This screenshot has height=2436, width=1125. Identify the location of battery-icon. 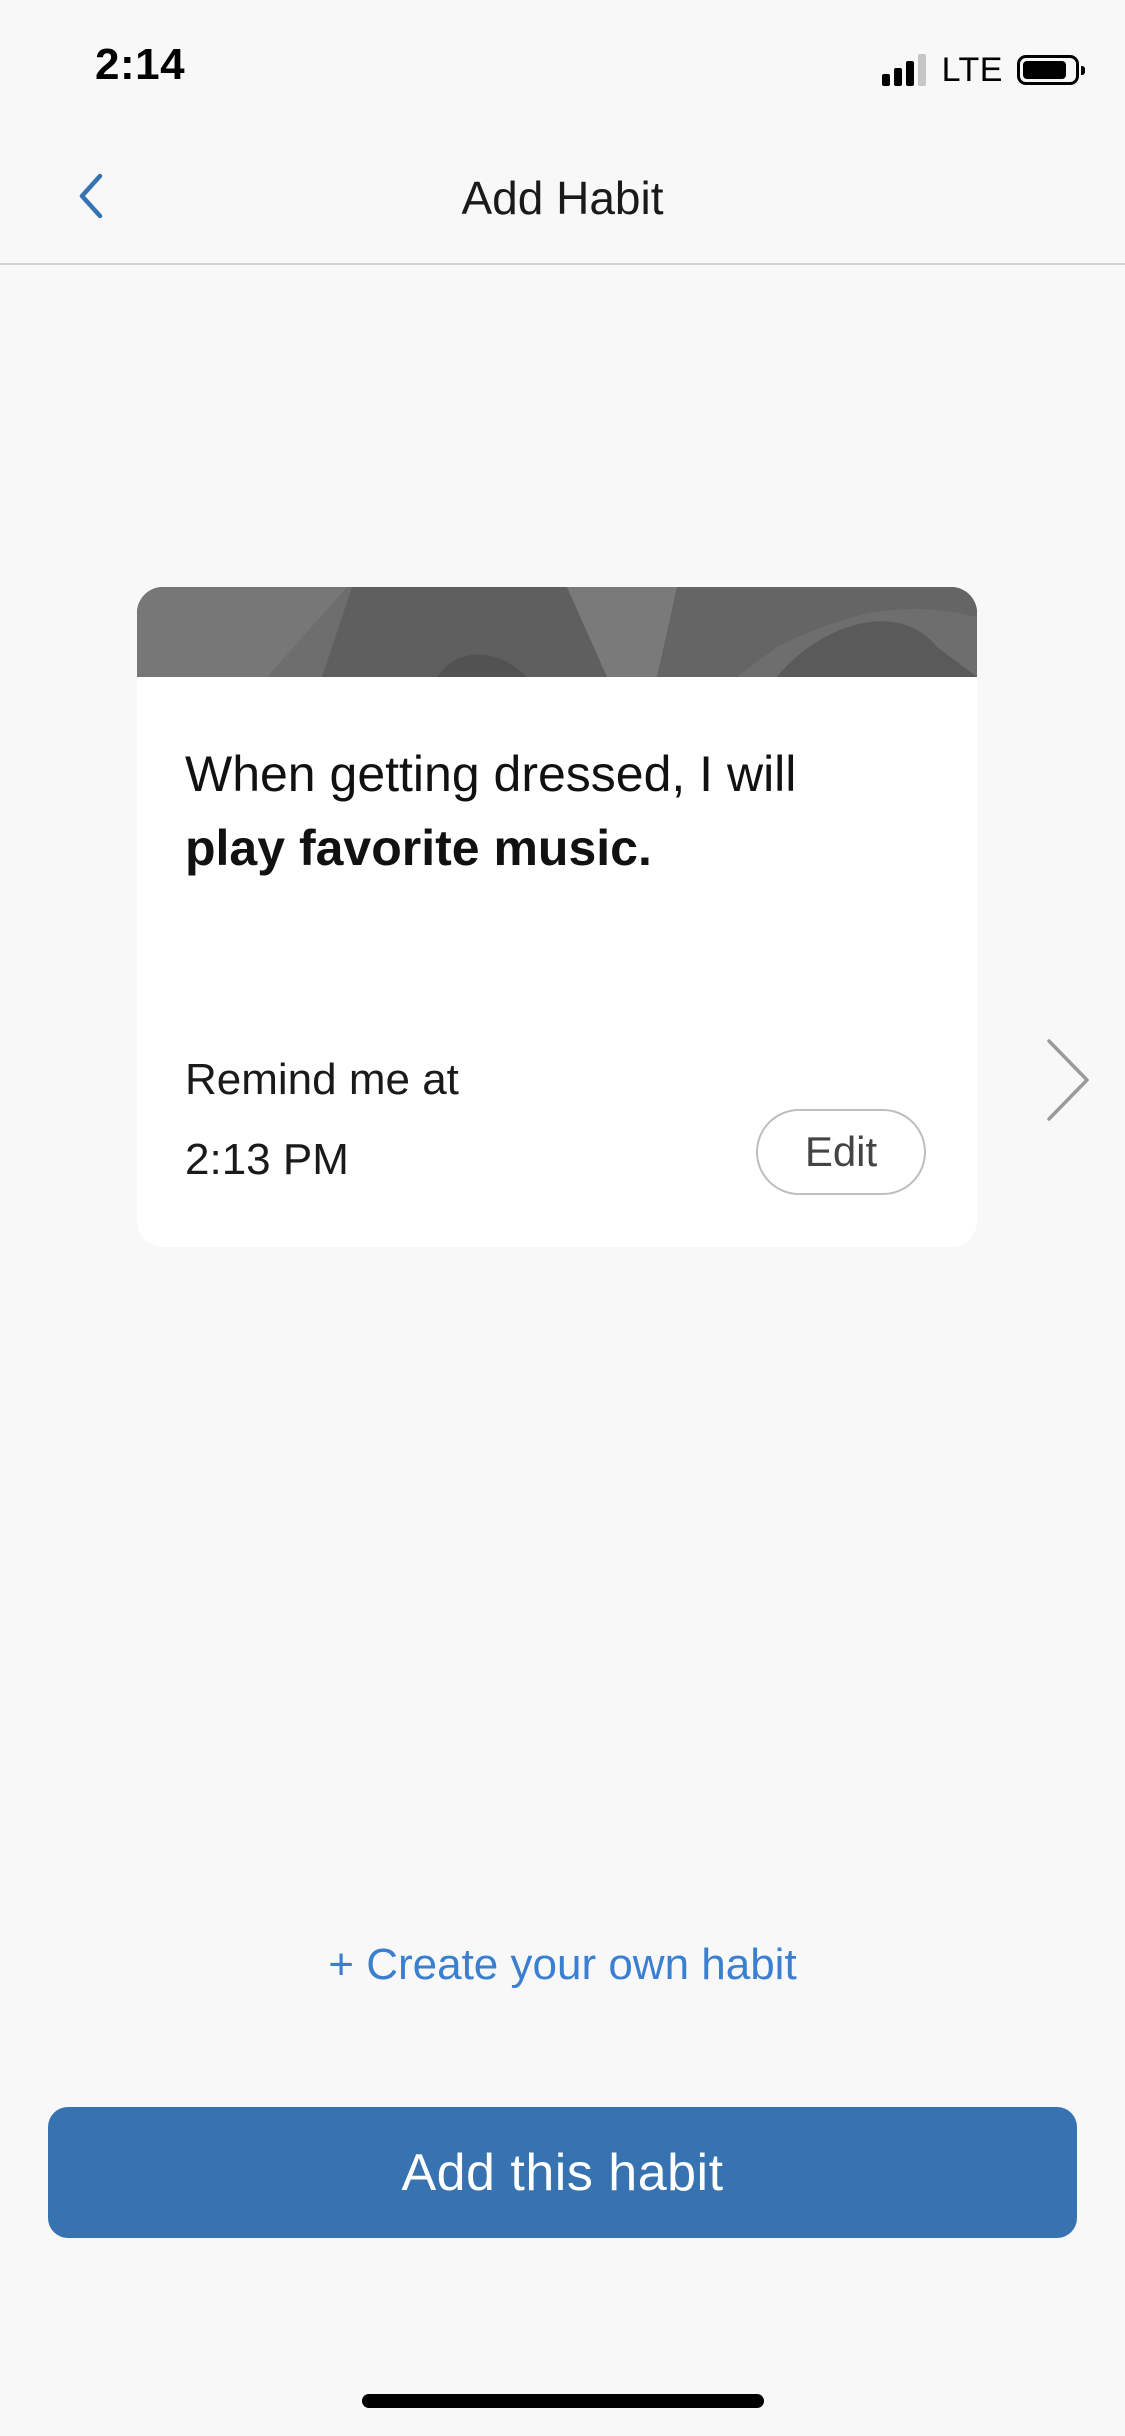
(1051, 70).